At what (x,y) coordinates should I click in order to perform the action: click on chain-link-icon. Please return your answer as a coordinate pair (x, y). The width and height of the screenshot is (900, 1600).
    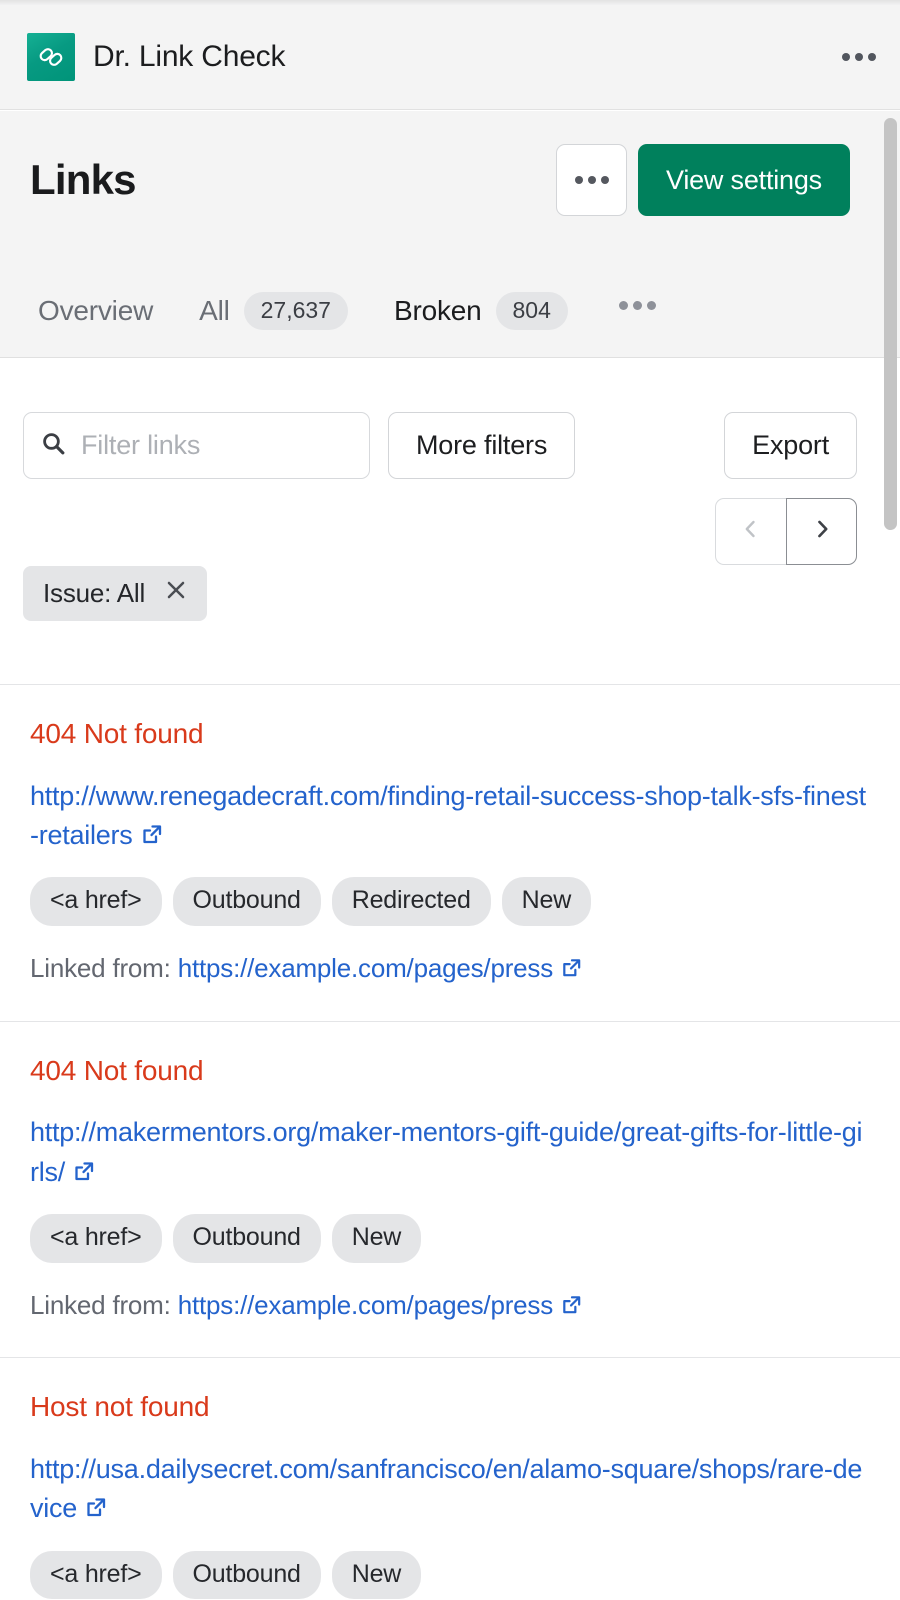
    Looking at the image, I should click on (51, 57).